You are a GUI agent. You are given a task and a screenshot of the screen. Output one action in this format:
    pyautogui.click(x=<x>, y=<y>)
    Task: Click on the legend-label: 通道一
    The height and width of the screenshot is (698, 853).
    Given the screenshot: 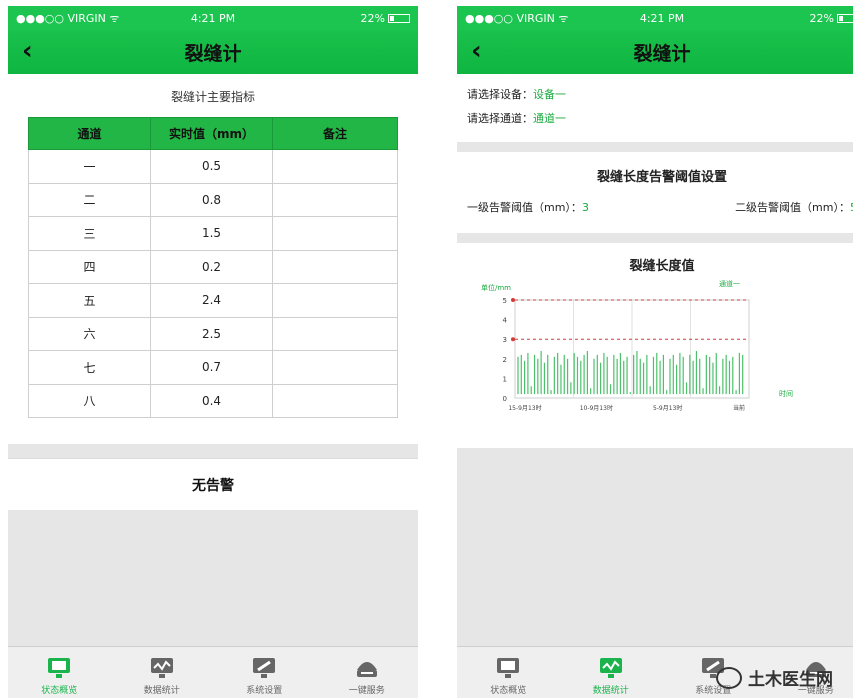 What is the action you would take?
    pyautogui.click(x=729, y=283)
    